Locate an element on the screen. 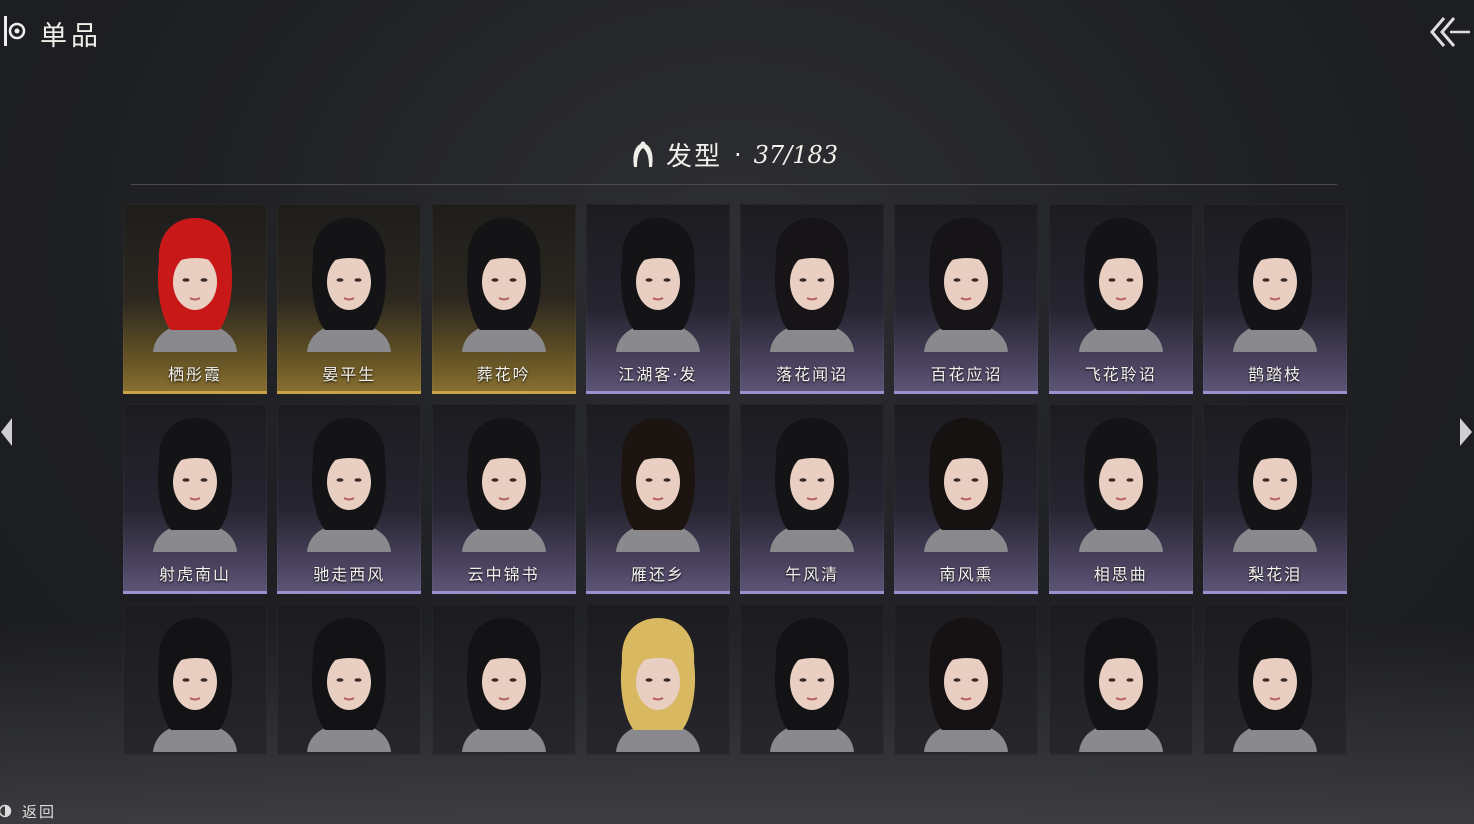 The image size is (1474, 824). hairstyle-card: 相思曲 is located at coordinates (1120, 499).